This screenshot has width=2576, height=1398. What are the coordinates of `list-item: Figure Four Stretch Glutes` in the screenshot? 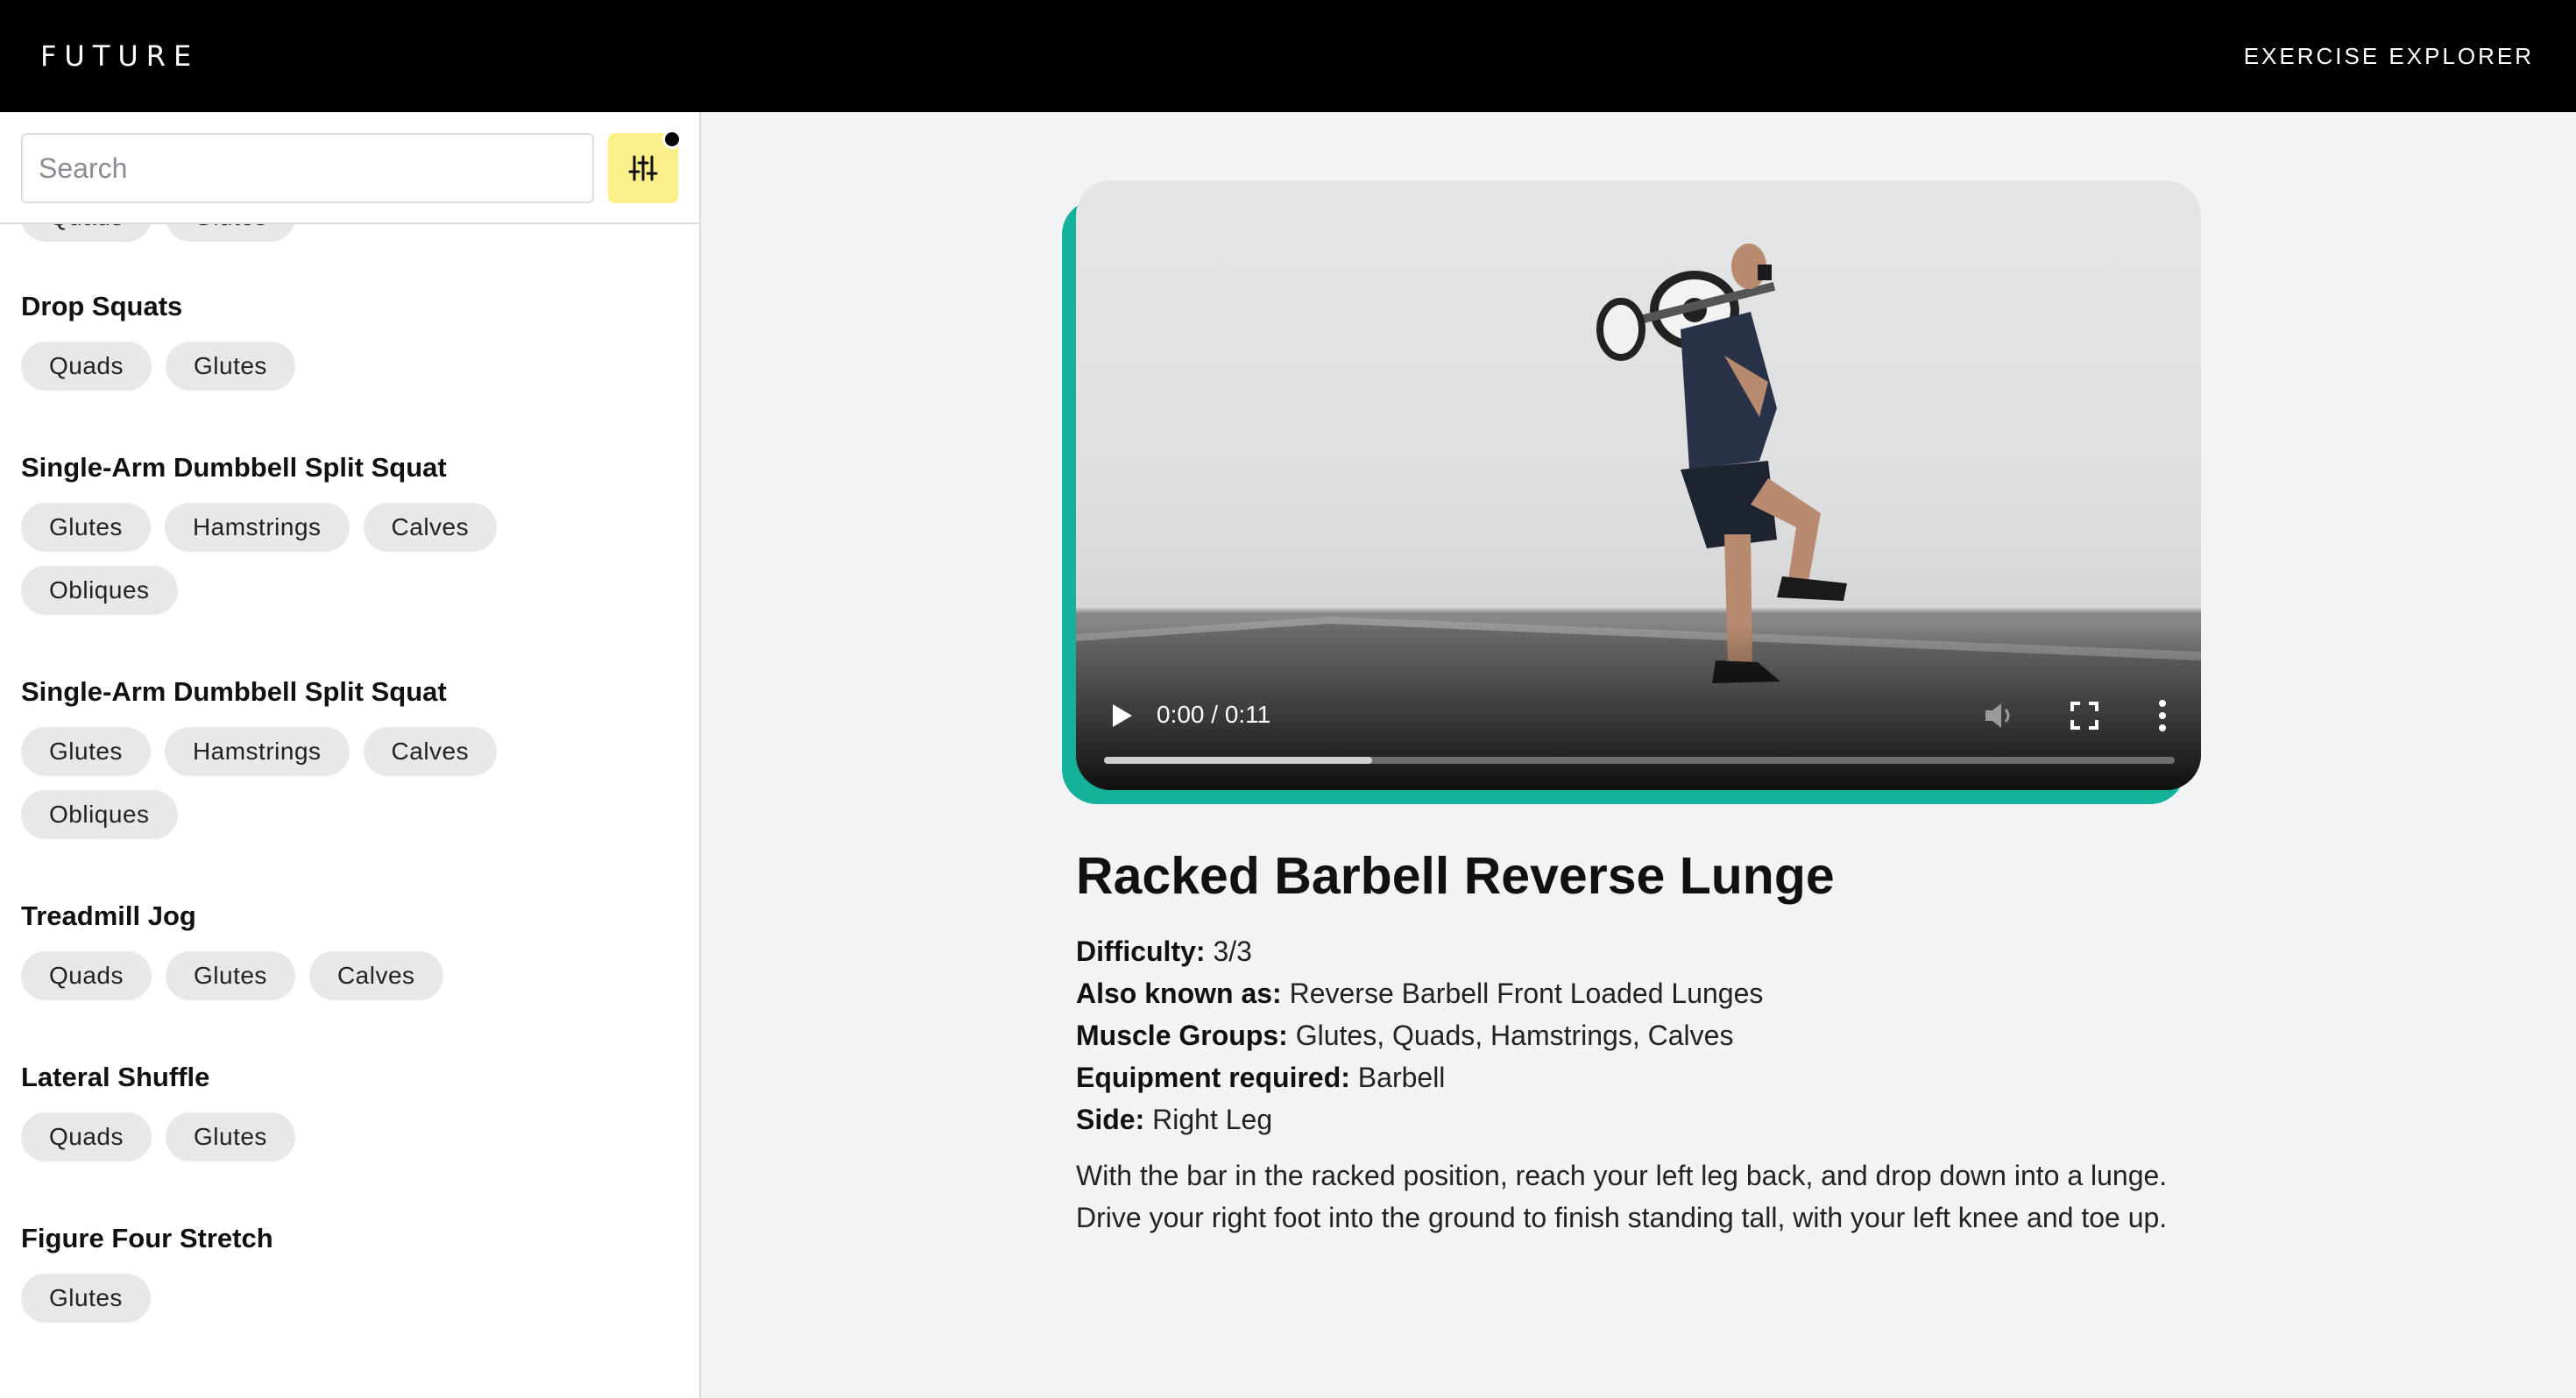 It's located at (354, 1271).